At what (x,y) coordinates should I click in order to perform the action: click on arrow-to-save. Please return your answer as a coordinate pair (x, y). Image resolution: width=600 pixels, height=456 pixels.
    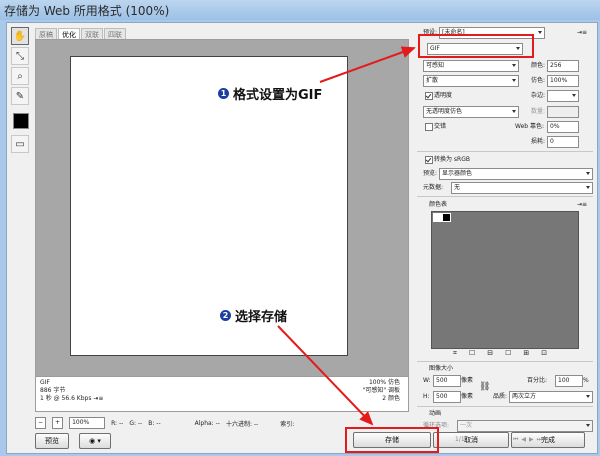
    Looking at the image, I should click on (325, 375).